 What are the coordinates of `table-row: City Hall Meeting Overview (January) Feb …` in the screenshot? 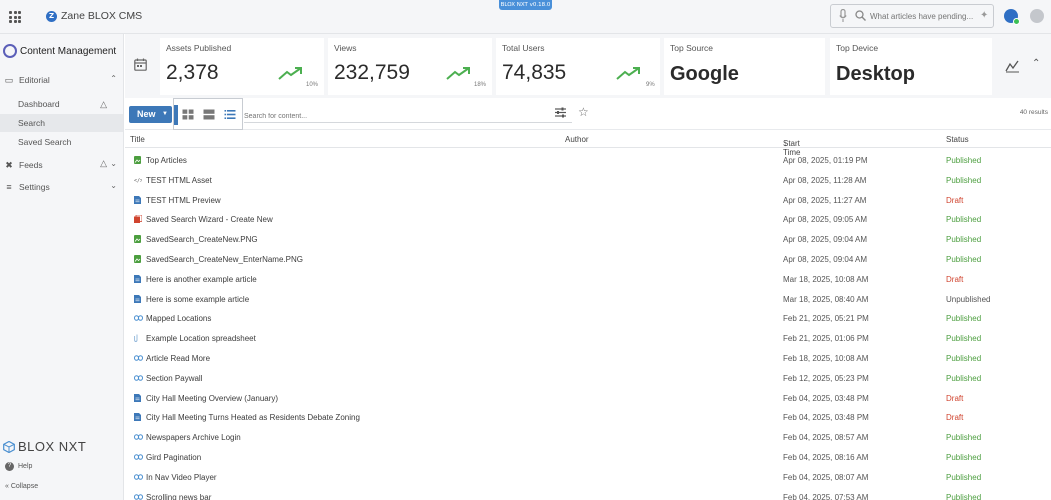 It's located at (588, 398).